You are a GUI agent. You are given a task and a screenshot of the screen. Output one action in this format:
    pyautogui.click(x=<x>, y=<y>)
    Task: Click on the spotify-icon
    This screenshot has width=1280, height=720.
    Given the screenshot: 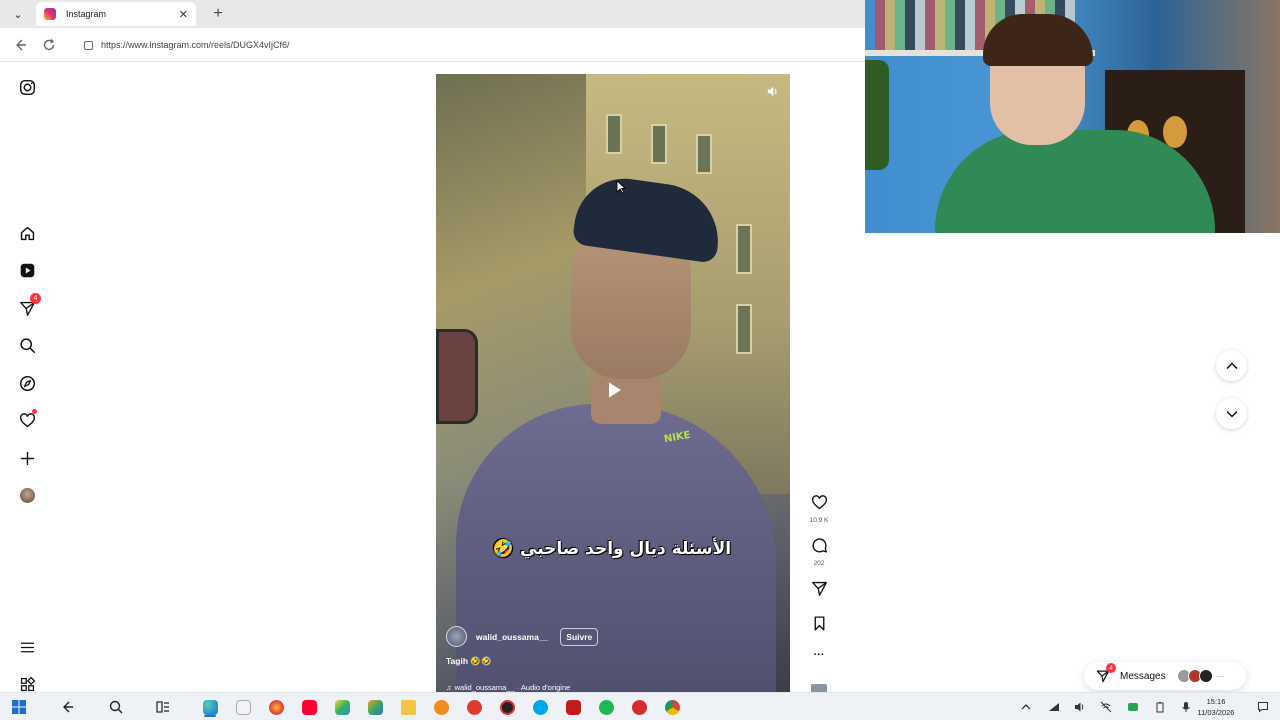 What is the action you would take?
    pyautogui.click(x=606, y=707)
    